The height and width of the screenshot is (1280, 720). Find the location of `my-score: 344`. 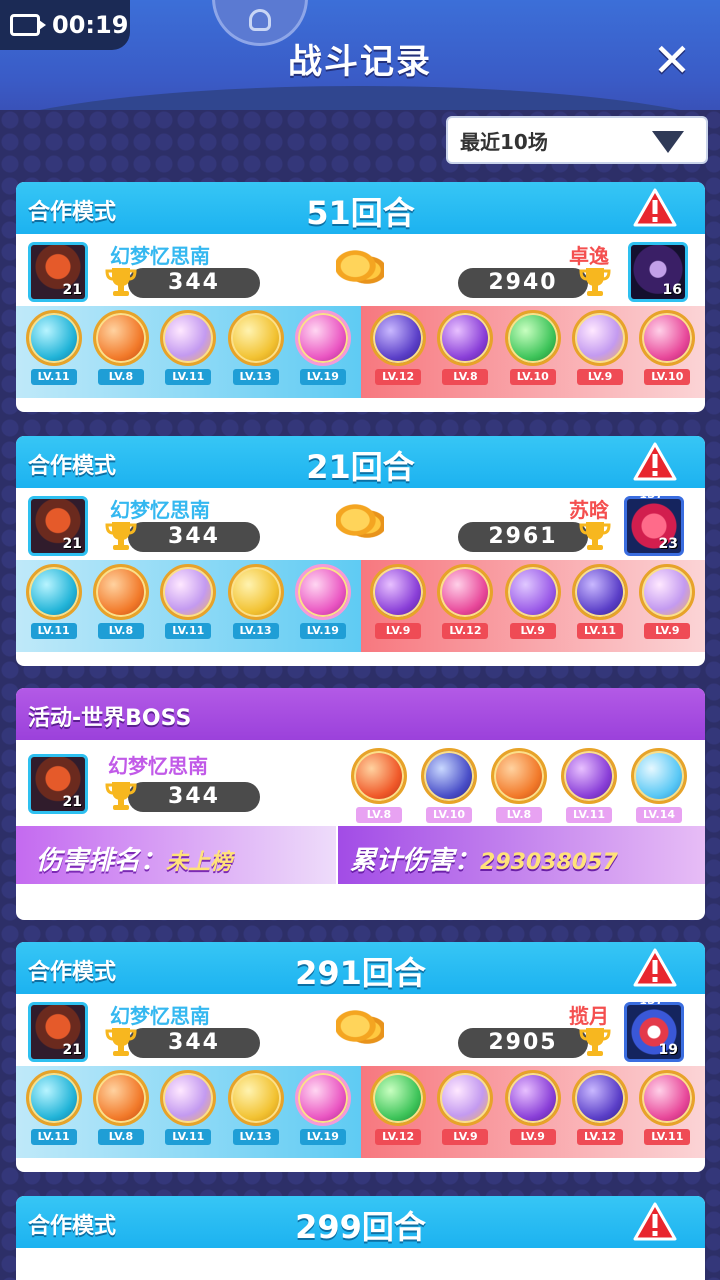

my-score: 344 is located at coordinates (194, 1043).